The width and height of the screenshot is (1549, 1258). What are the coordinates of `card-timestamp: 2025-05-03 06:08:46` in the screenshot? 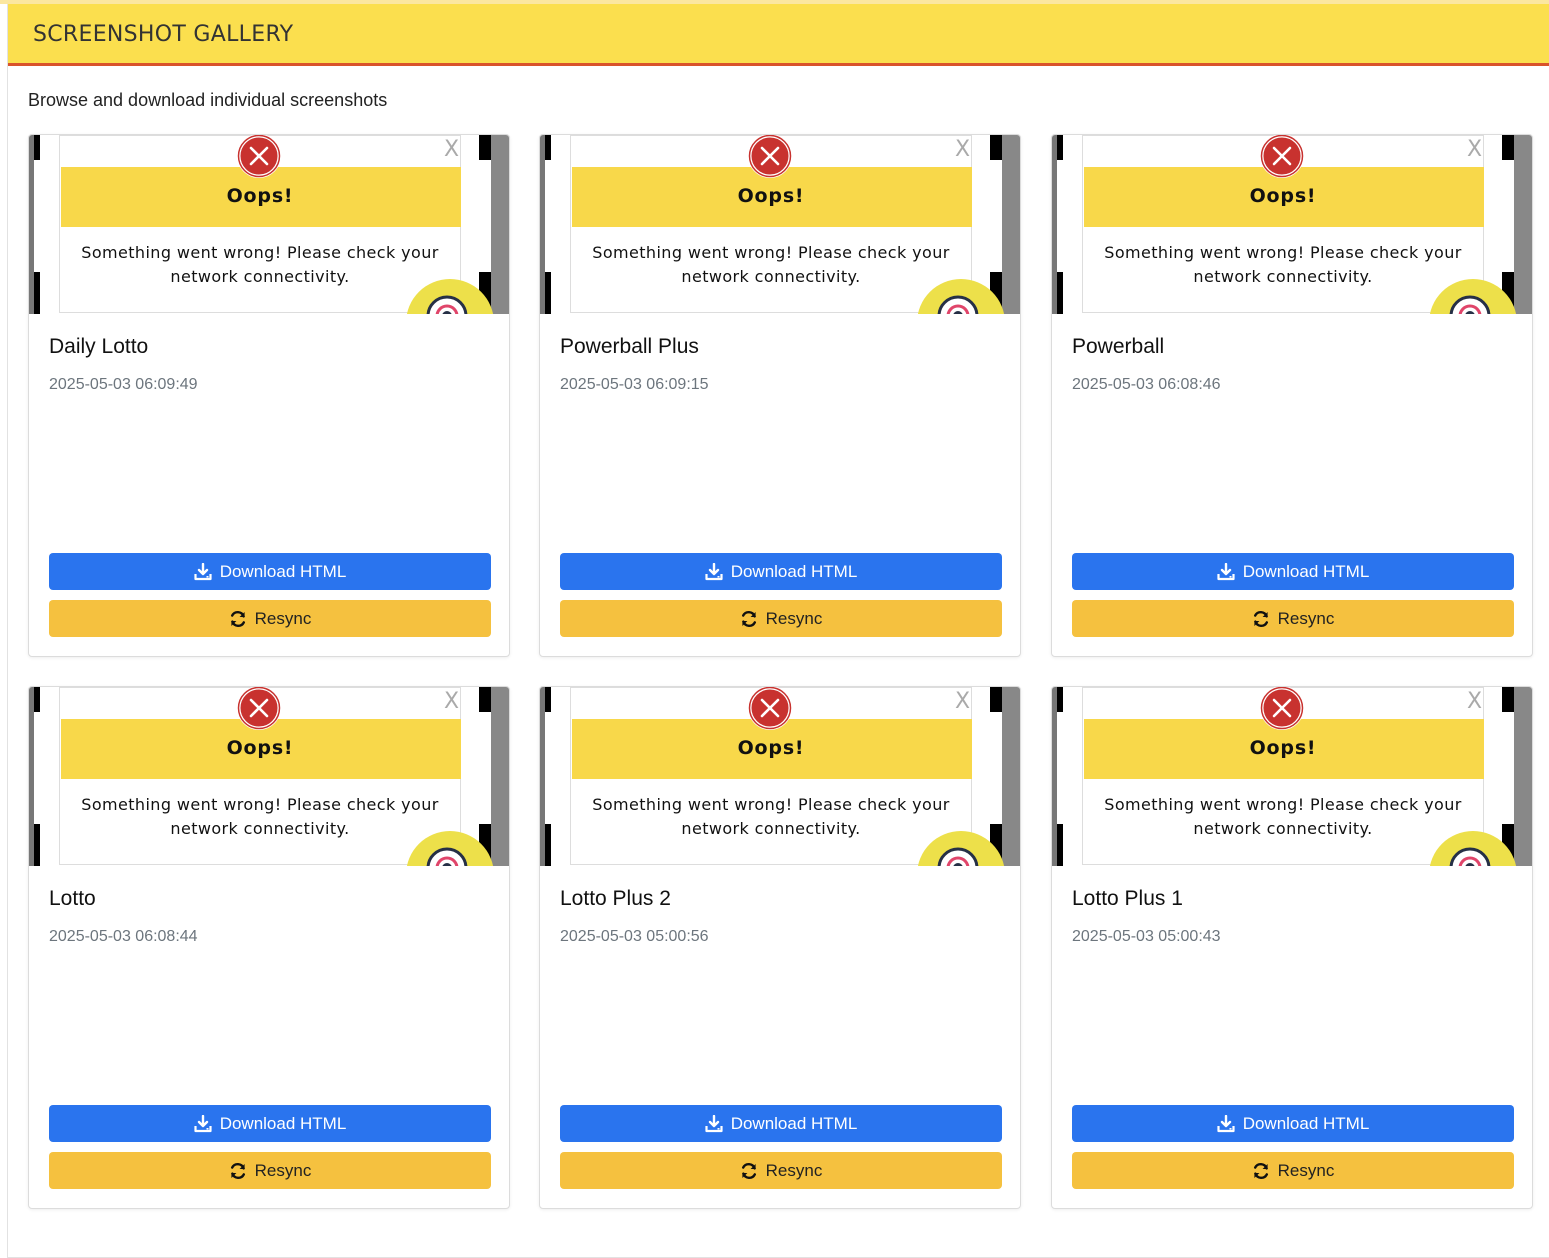 It's located at (1146, 384).